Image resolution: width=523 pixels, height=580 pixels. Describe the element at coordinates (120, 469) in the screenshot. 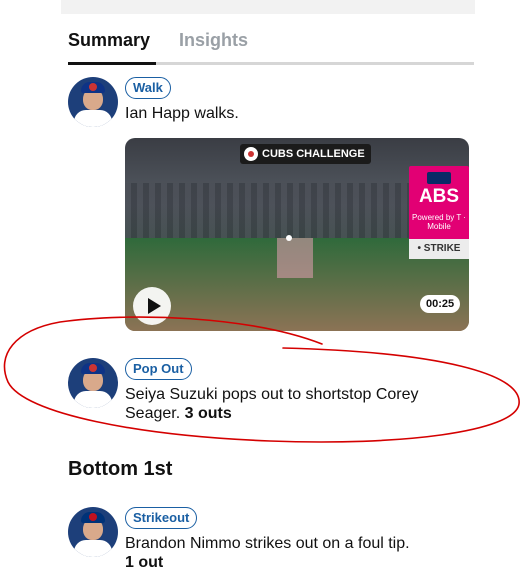

I see `inning-heading: Bottom 1st` at that location.